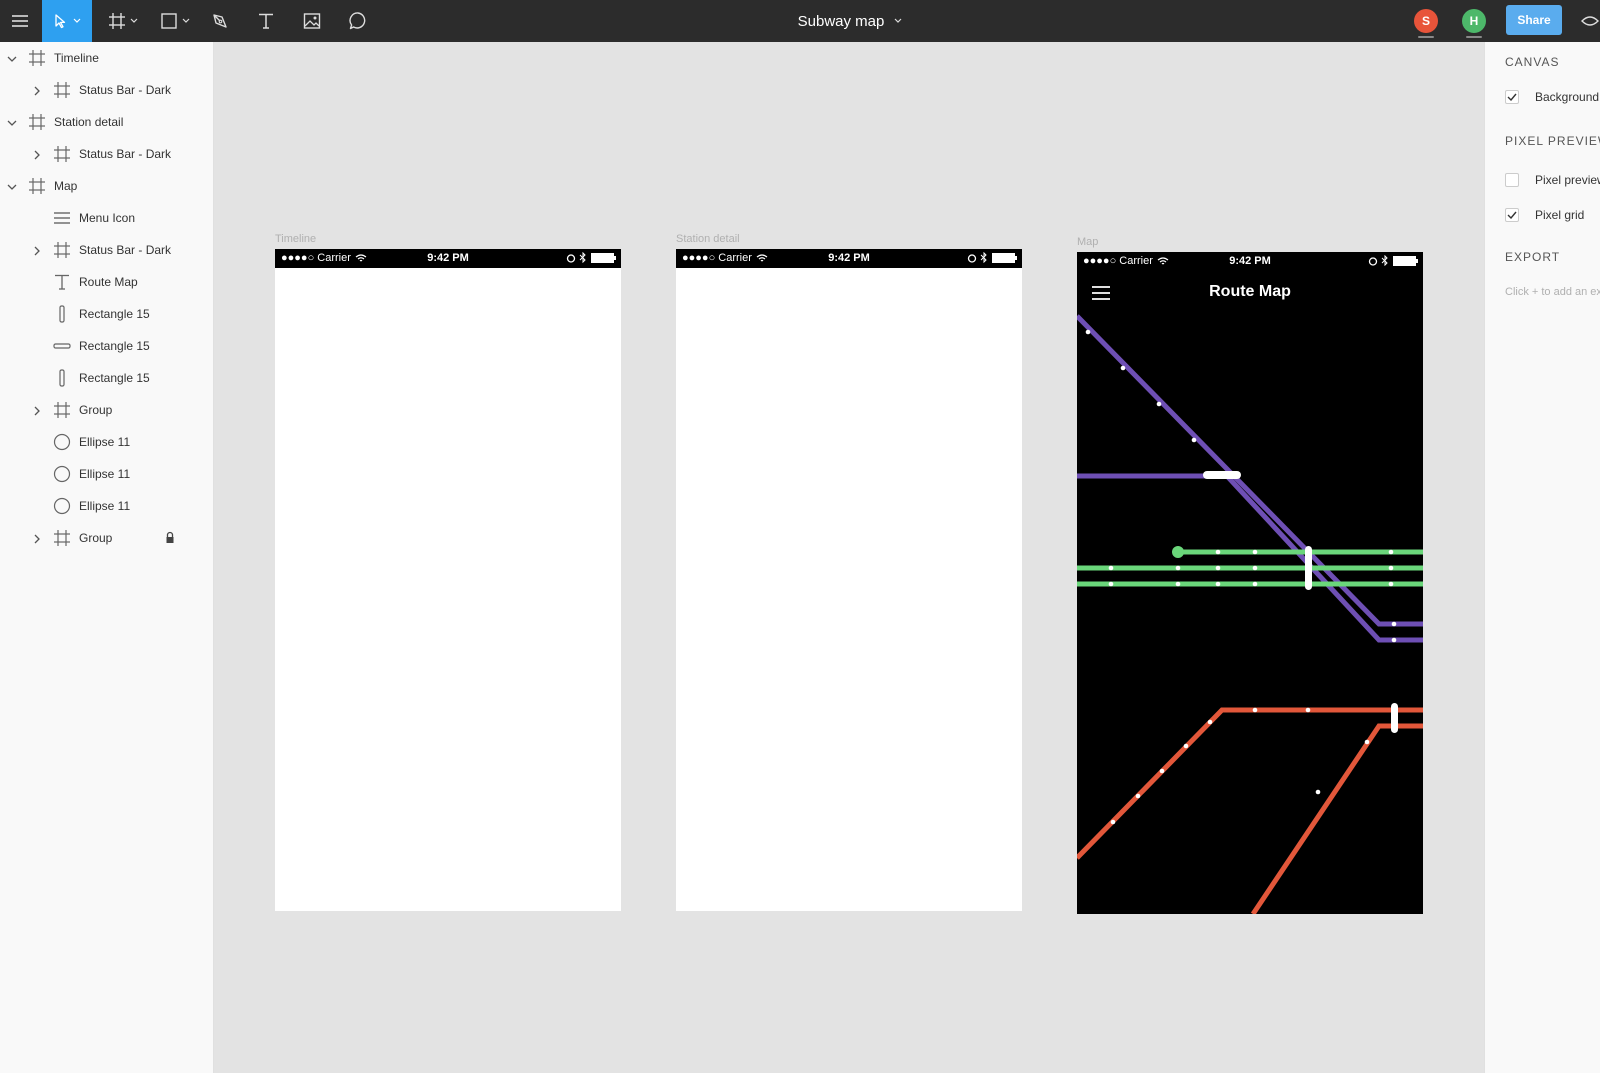 The width and height of the screenshot is (1600, 1073). Describe the element at coordinates (1512, 97) in the screenshot. I see `background-checkbox` at that location.